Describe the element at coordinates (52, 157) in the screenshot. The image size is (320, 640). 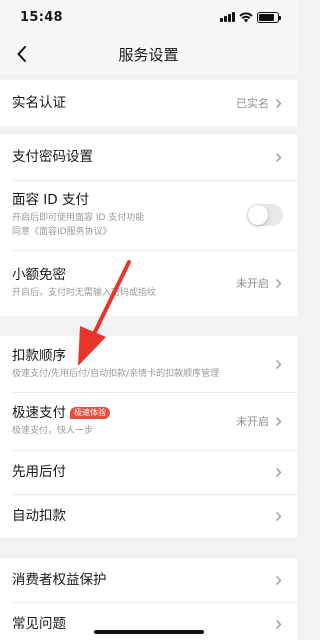
I see `row-title: 支付密码设置` at that location.